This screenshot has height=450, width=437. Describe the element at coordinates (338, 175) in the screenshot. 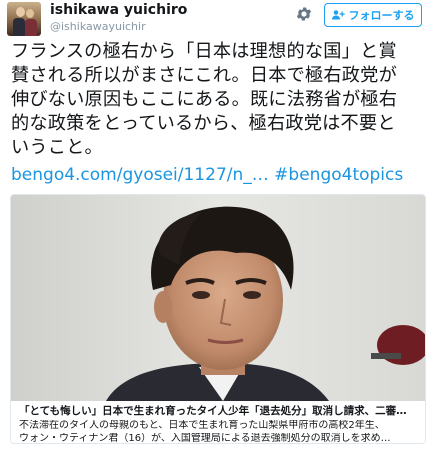

I see `hashtag-link: #bengo4topics` at that location.